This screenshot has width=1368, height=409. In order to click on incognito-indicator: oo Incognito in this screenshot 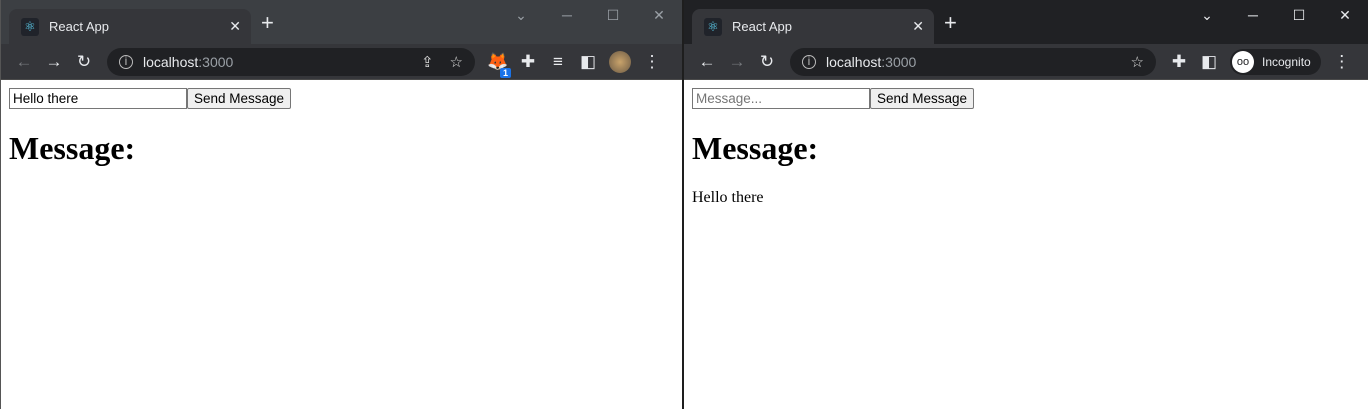, I will do `click(1275, 61)`.